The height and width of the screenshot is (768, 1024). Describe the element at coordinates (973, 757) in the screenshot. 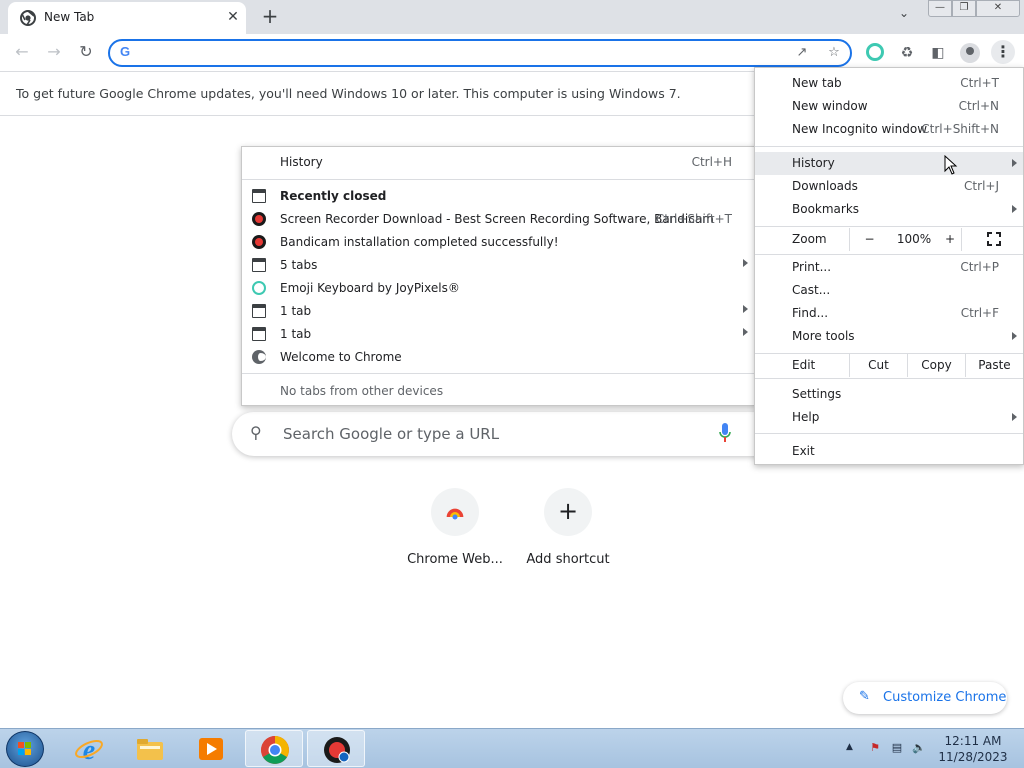

I see `clock-date: 11/28/2023` at that location.